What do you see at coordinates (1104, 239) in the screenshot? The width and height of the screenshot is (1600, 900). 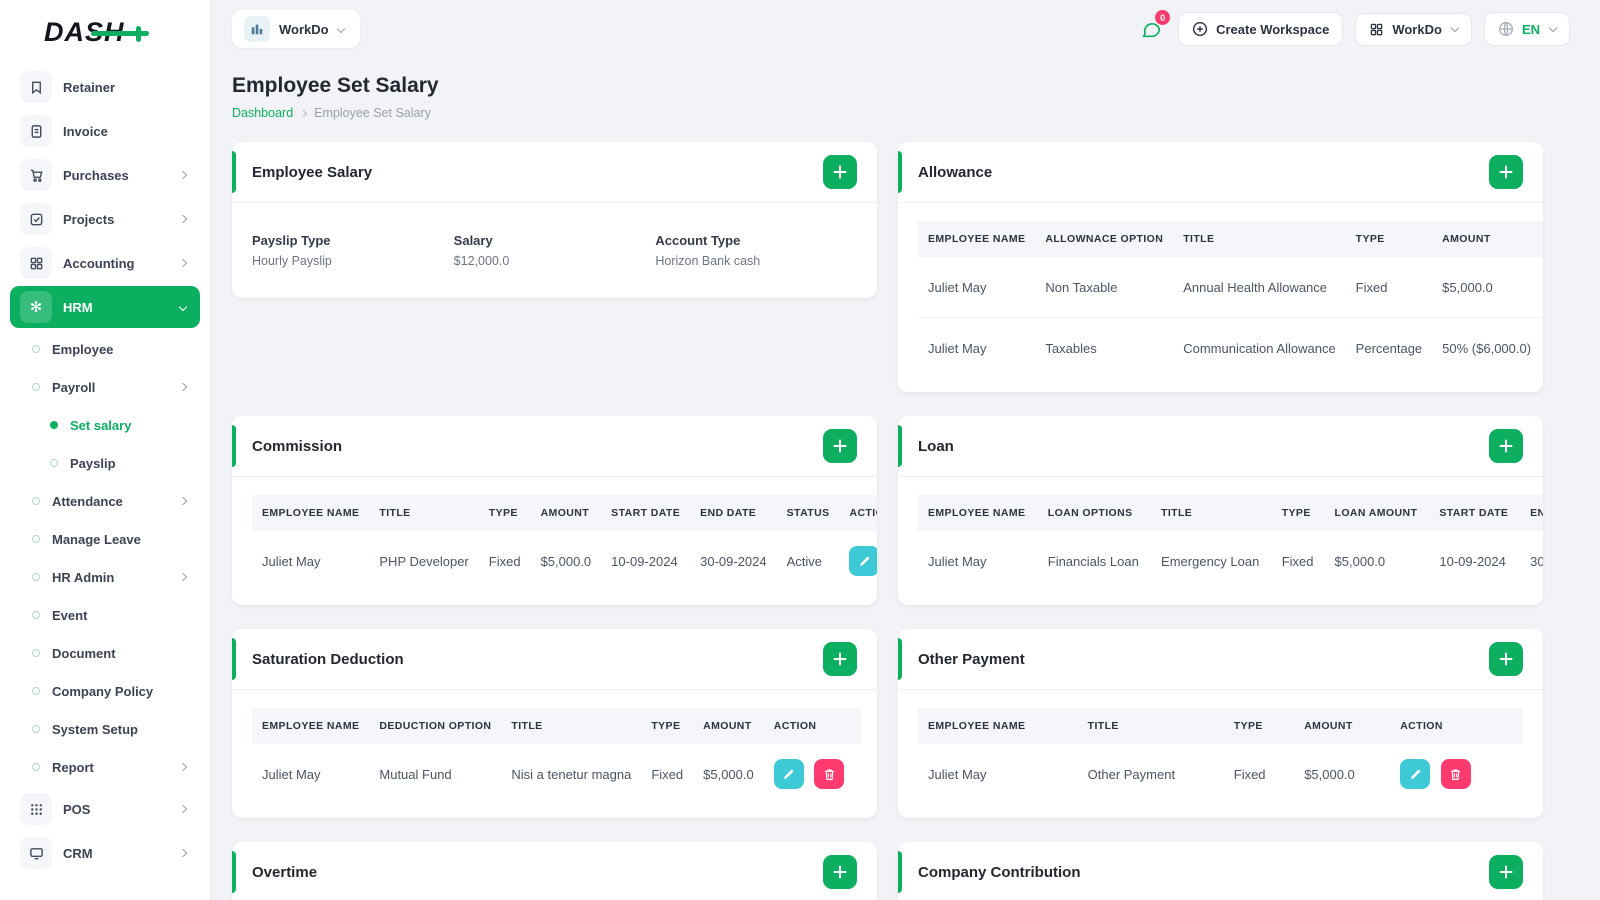 I see `column-header: Allownace Option` at bounding box center [1104, 239].